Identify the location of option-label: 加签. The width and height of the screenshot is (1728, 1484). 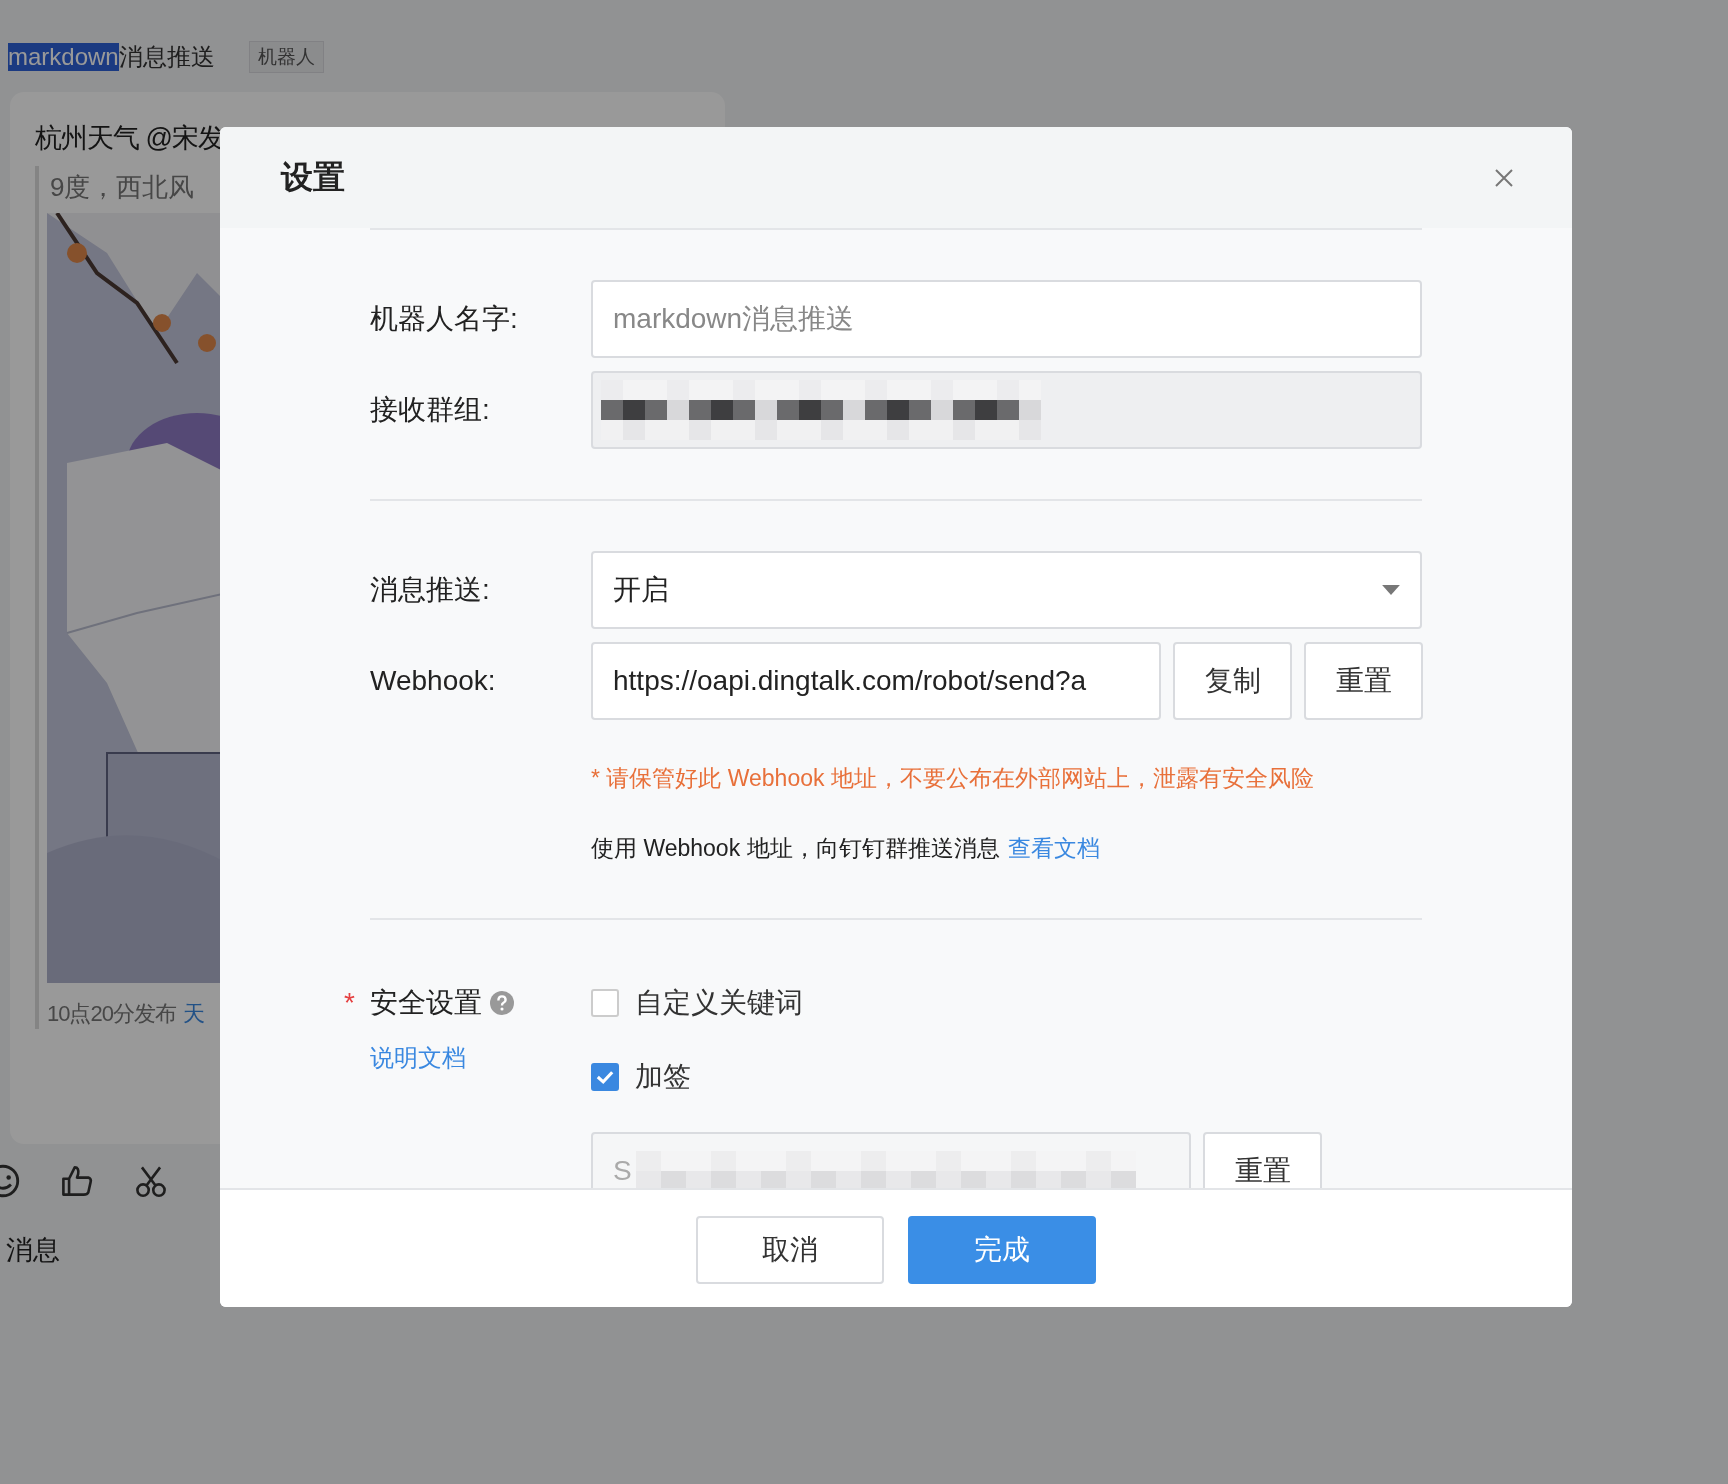
(663, 1077).